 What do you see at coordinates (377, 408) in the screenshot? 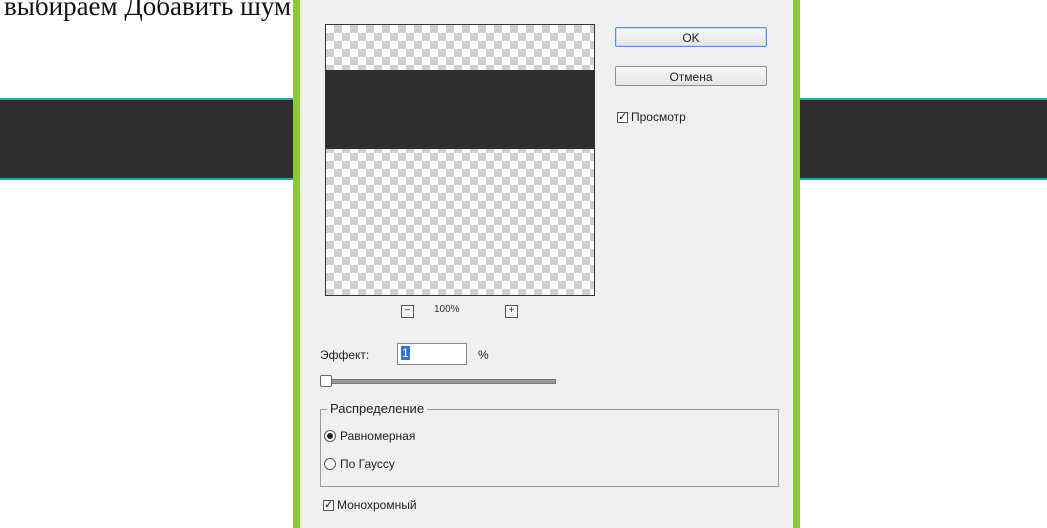
I see `distribution-title: Распределение` at bounding box center [377, 408].